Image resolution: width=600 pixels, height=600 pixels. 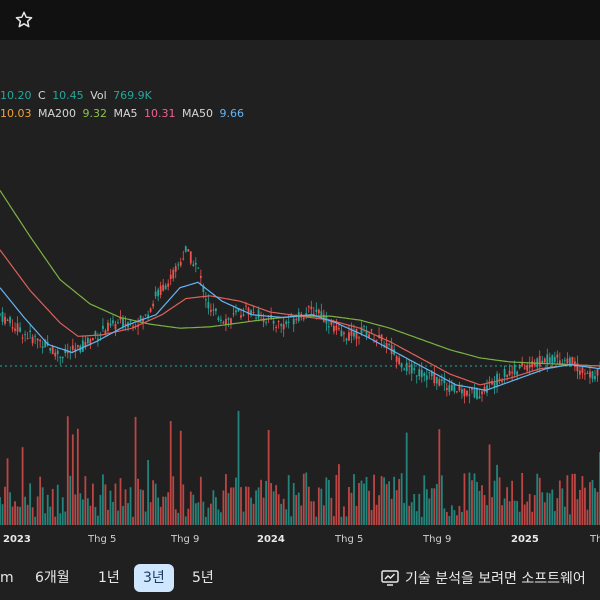 What do you see at coordinates (300, 20) in the screenshot?
I see `top-bar` at bounding box center [300, 20].